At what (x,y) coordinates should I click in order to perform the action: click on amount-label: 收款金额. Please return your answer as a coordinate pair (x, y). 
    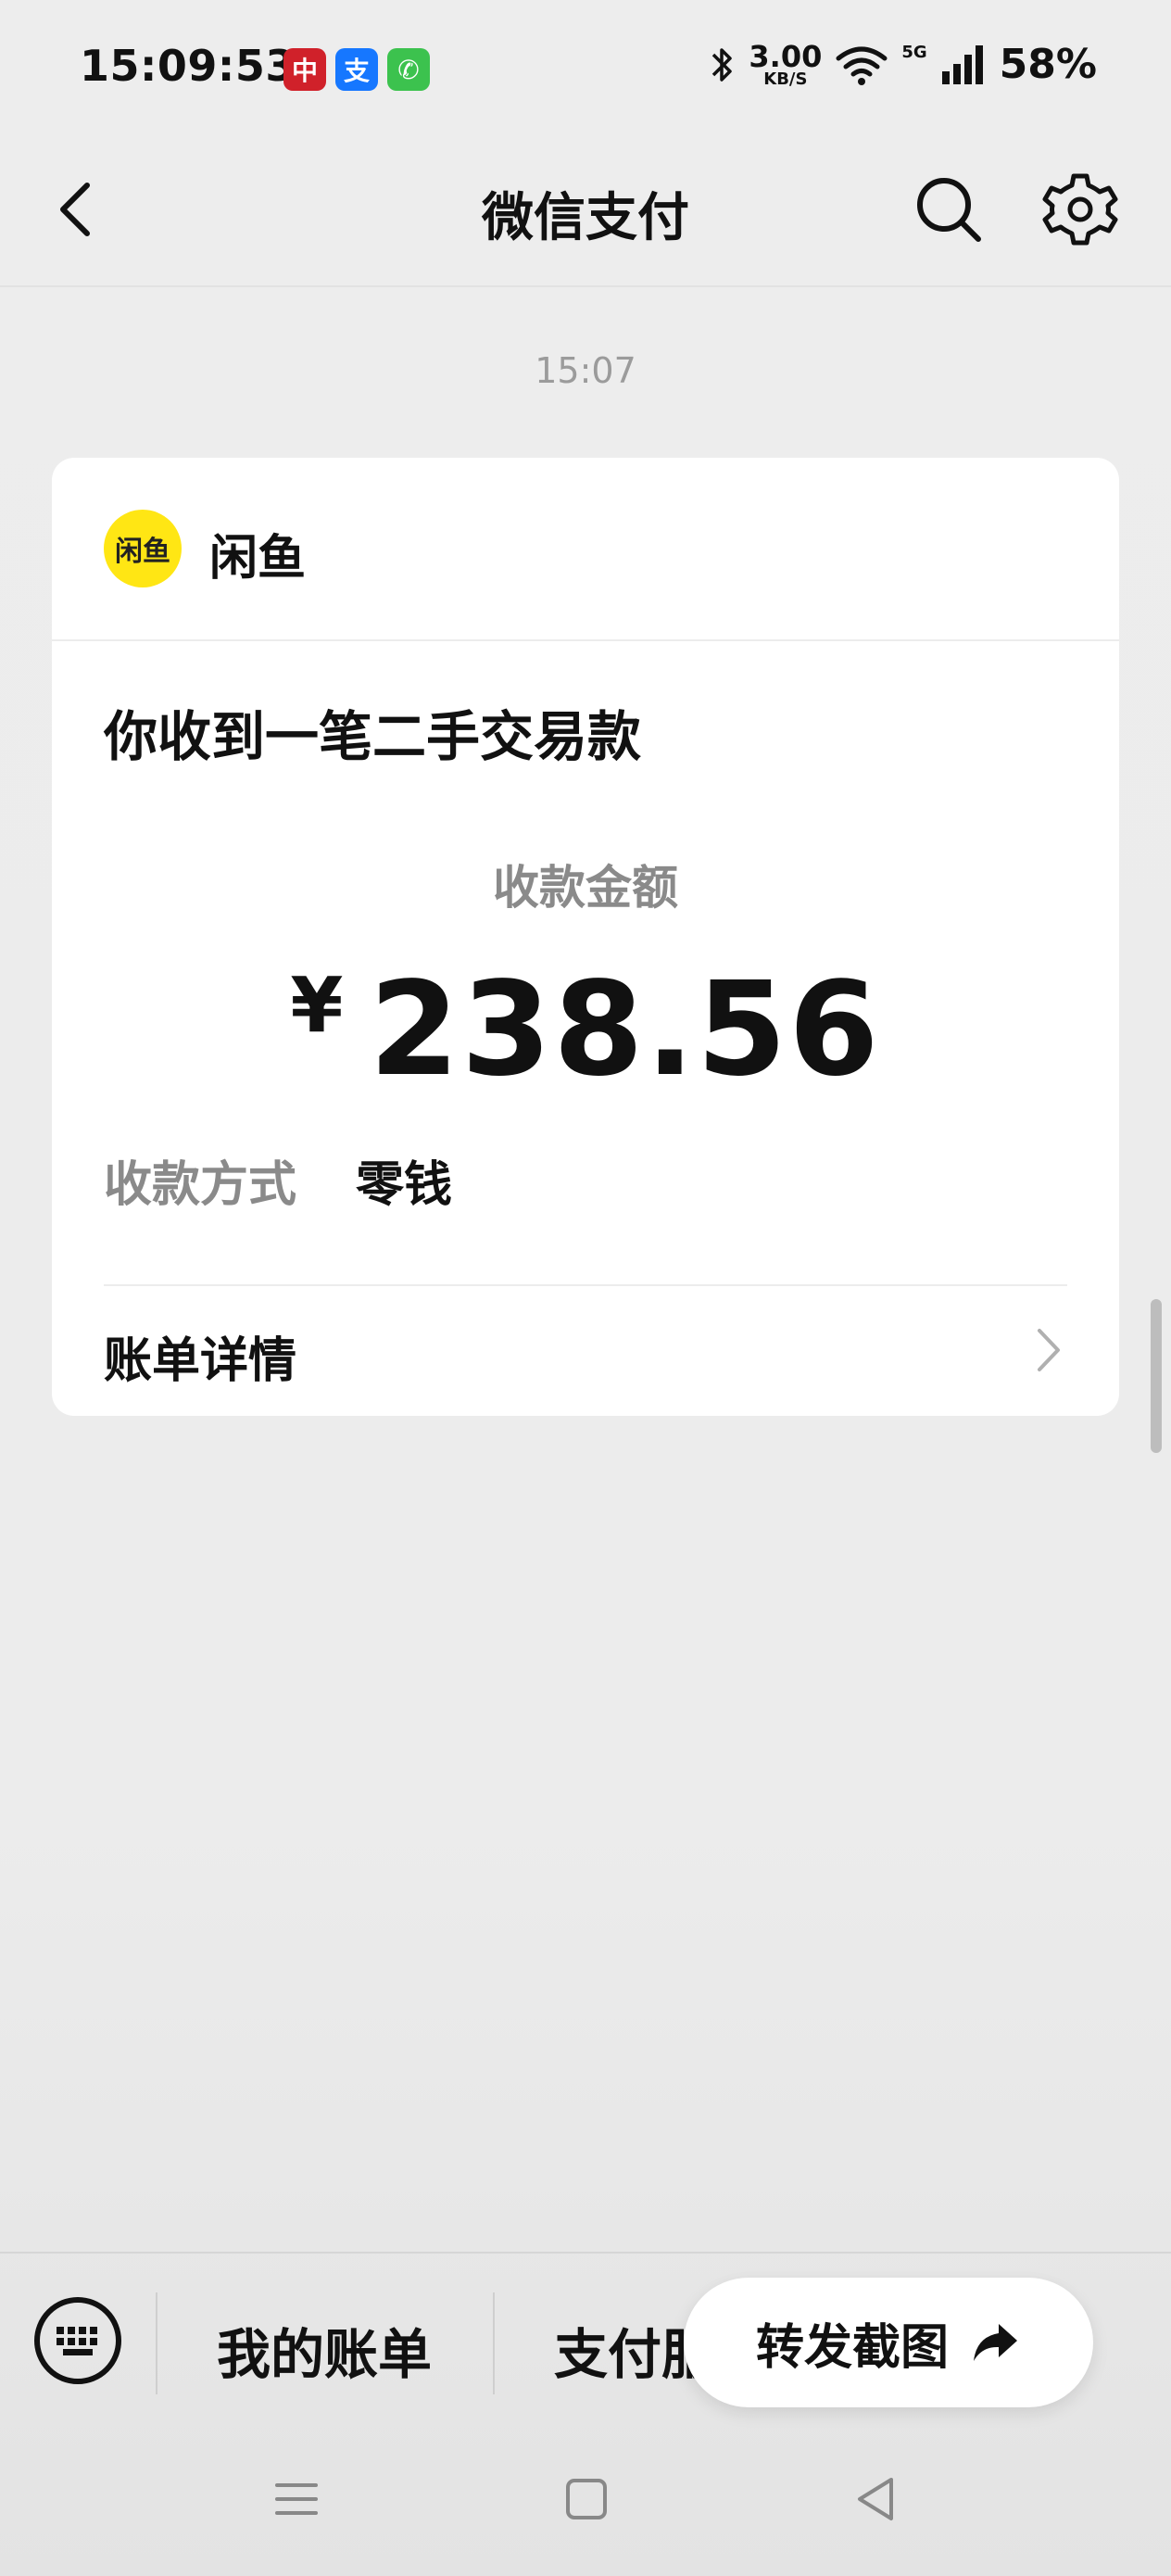
    Looking at the image, I should click on (585, 888).